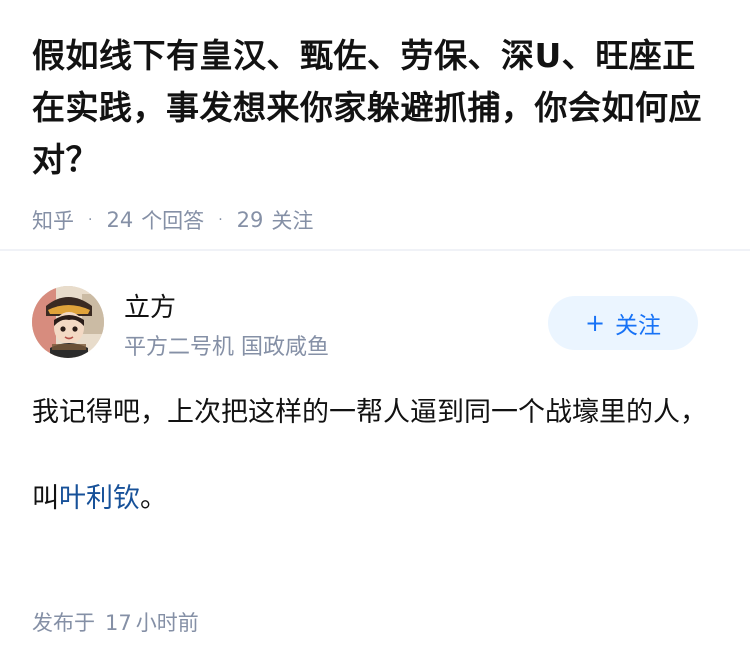 This screenshot has height=672, width=750. What do you see at coordinates (250, 220) in the screenshot?
I see `followers-count: 29` at bounding box center [250, 220].